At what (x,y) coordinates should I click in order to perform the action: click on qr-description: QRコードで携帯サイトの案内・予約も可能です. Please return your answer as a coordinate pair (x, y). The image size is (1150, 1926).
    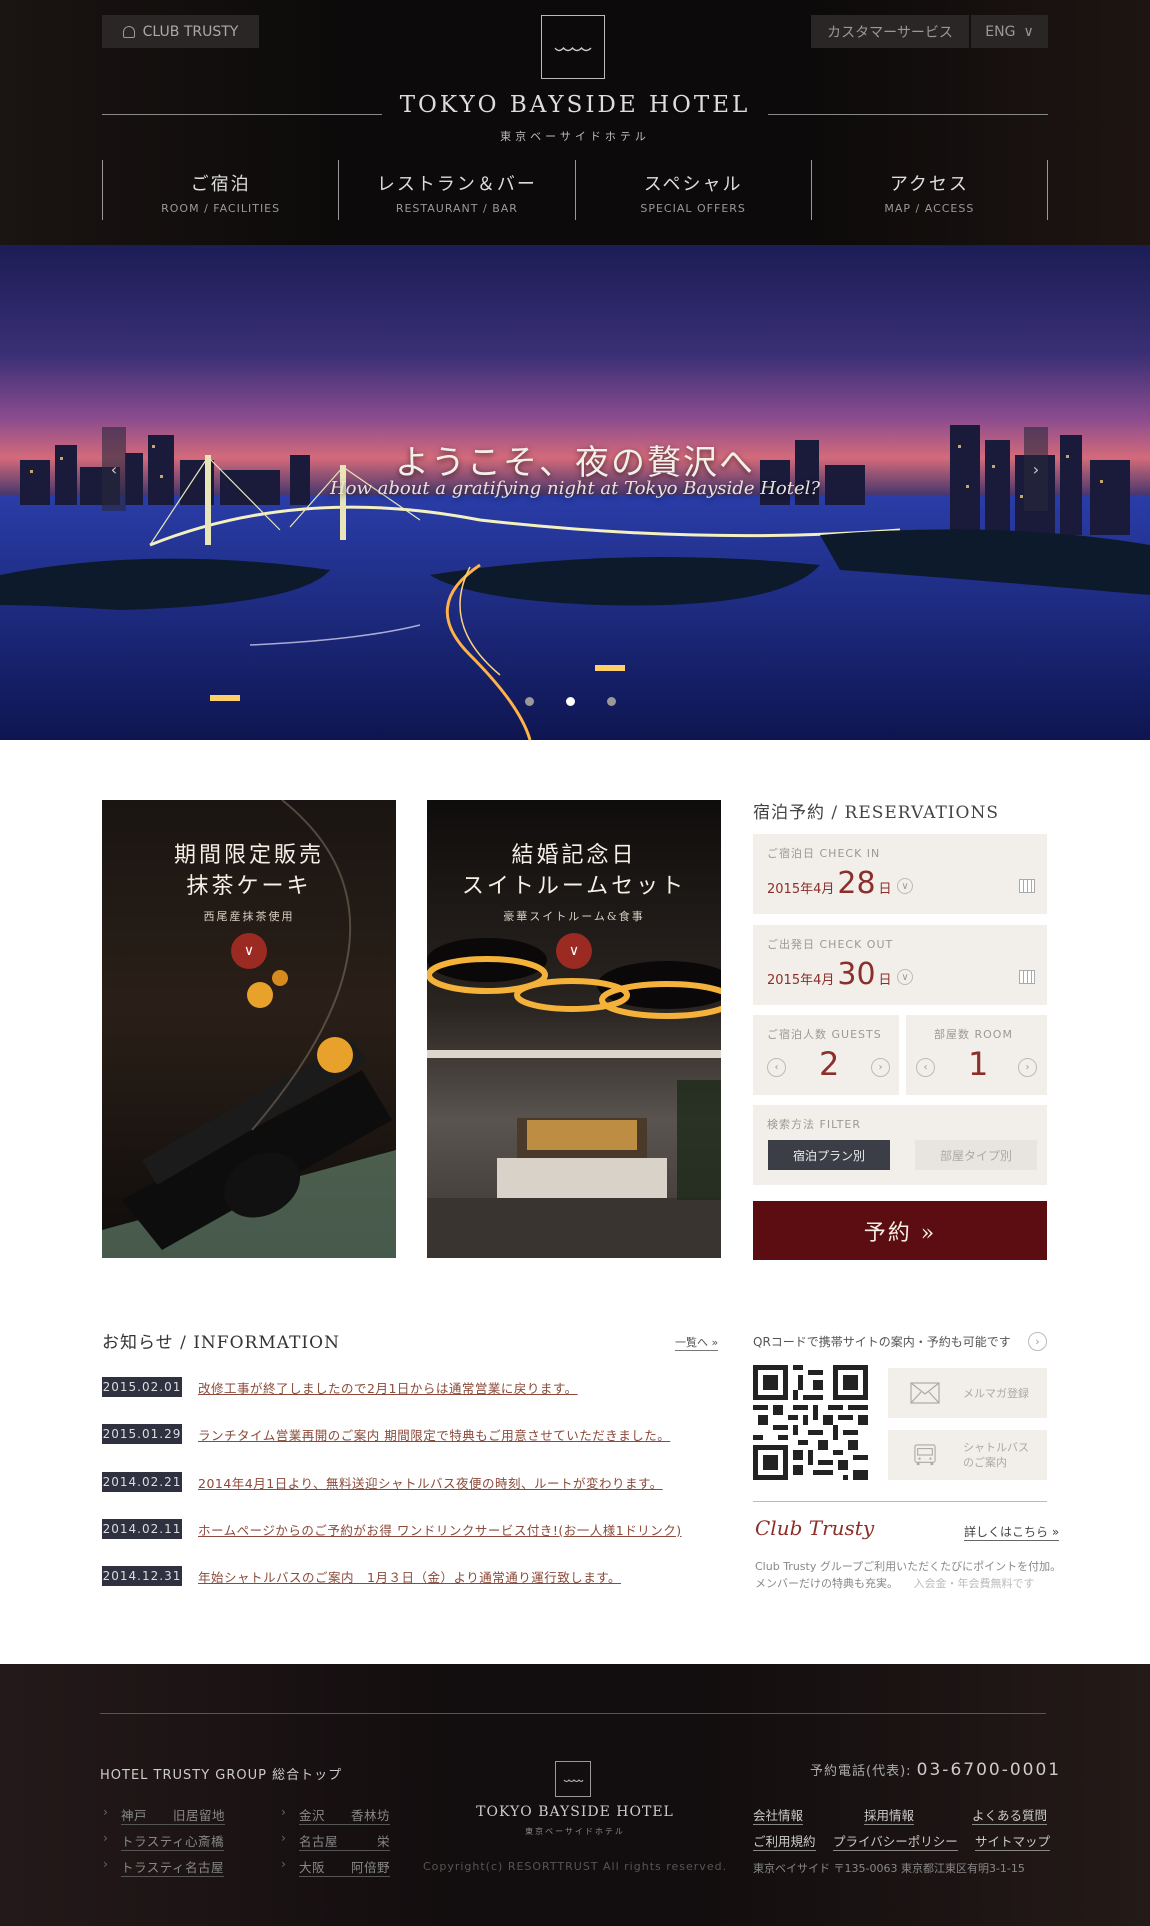
    Looking at the image, I should click on (882, 1342).